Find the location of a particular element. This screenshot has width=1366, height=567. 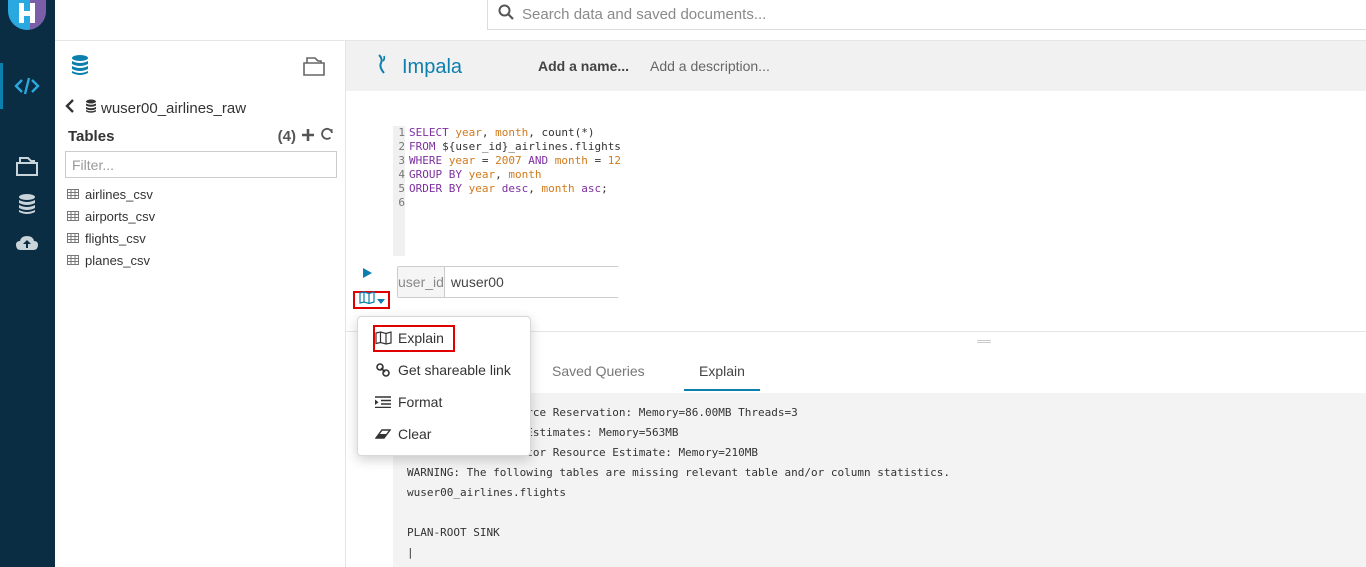

code-line: 4 GROUP BY year, month is located at coordinates (467, 175).